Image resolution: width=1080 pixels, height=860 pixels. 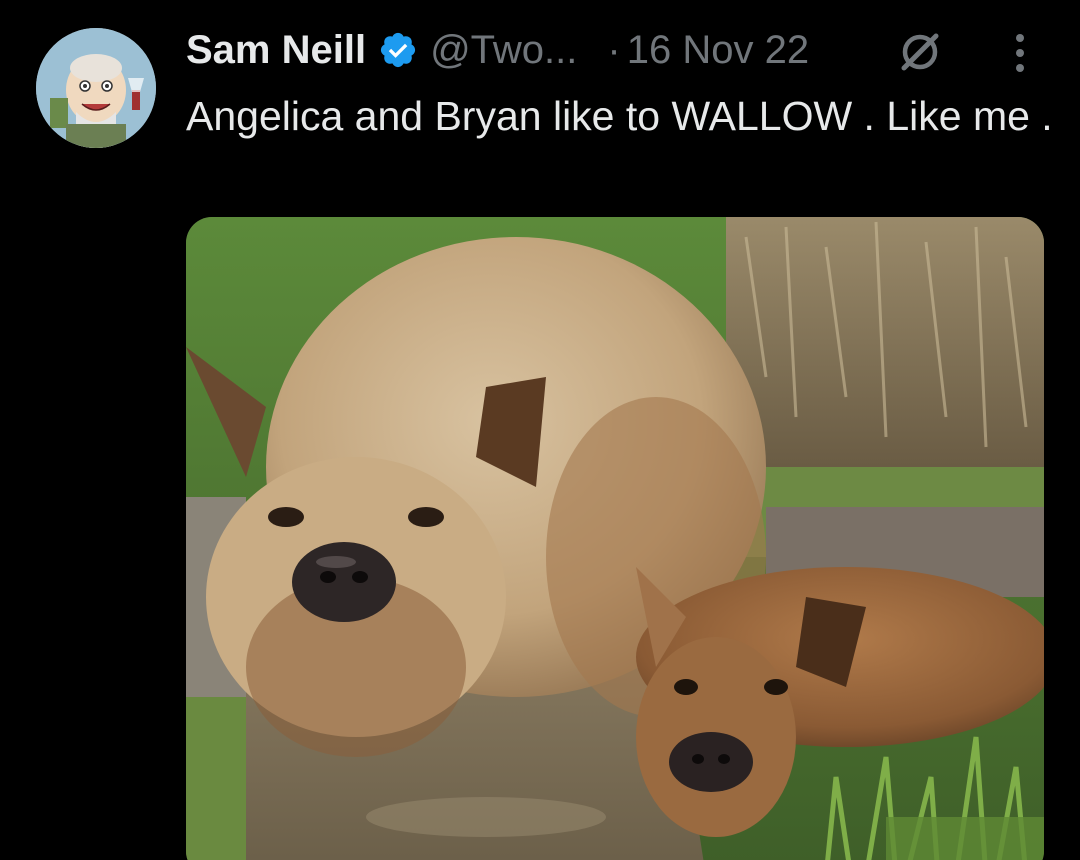 What do you see at coordinates (1020, 53) in the screenshot?
I see `more-options-icon` at bounding box center [1020, 53].